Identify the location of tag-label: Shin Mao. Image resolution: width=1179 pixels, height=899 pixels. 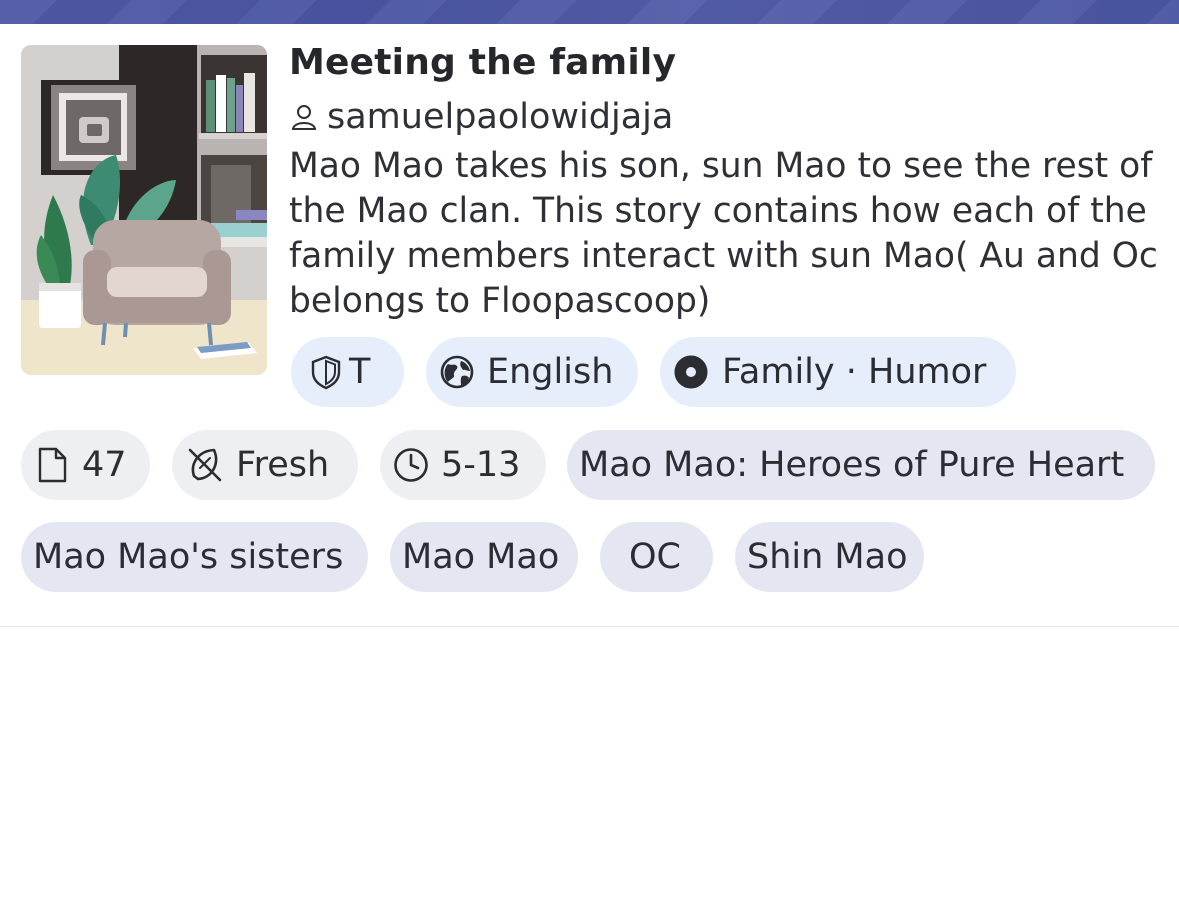
(827, 557).